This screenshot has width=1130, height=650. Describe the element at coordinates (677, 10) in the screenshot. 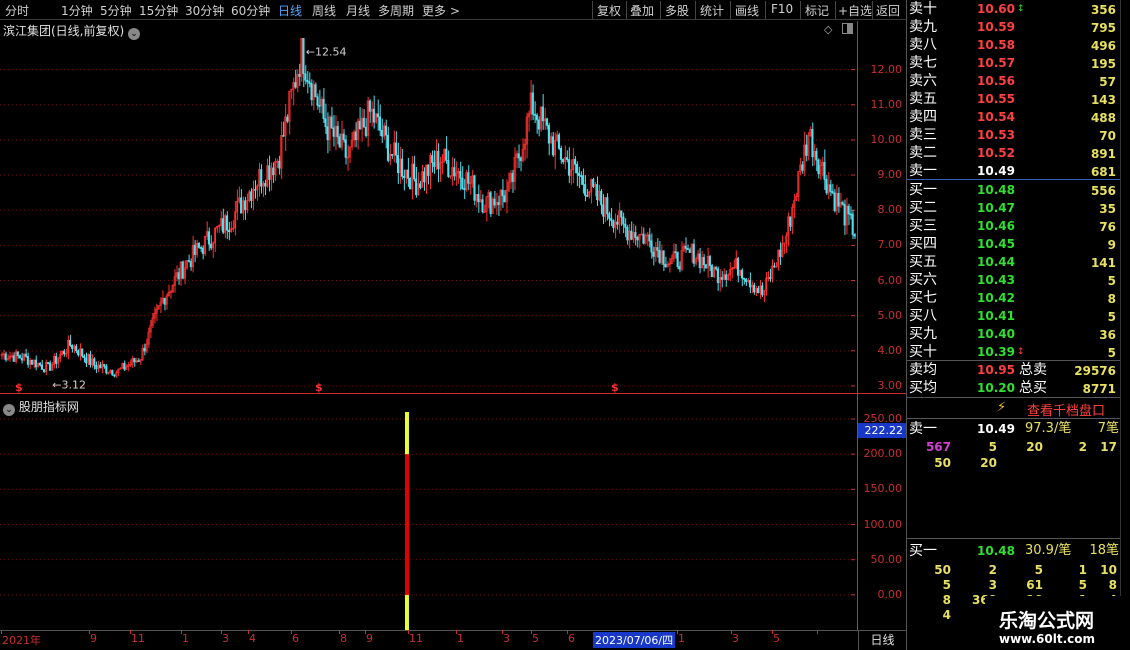

I see `multi-stock-button: 多股` at that location.